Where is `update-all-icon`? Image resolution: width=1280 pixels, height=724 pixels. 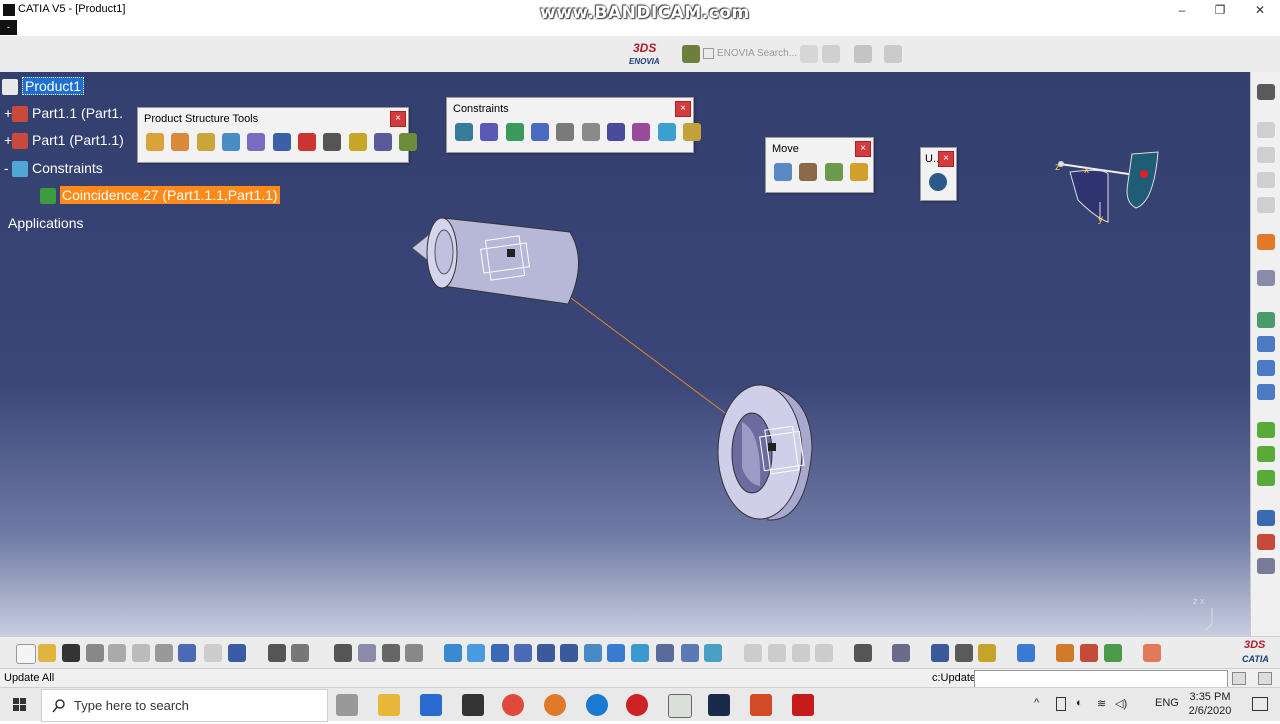 update-all-icon is located at coordinates (938, 182).